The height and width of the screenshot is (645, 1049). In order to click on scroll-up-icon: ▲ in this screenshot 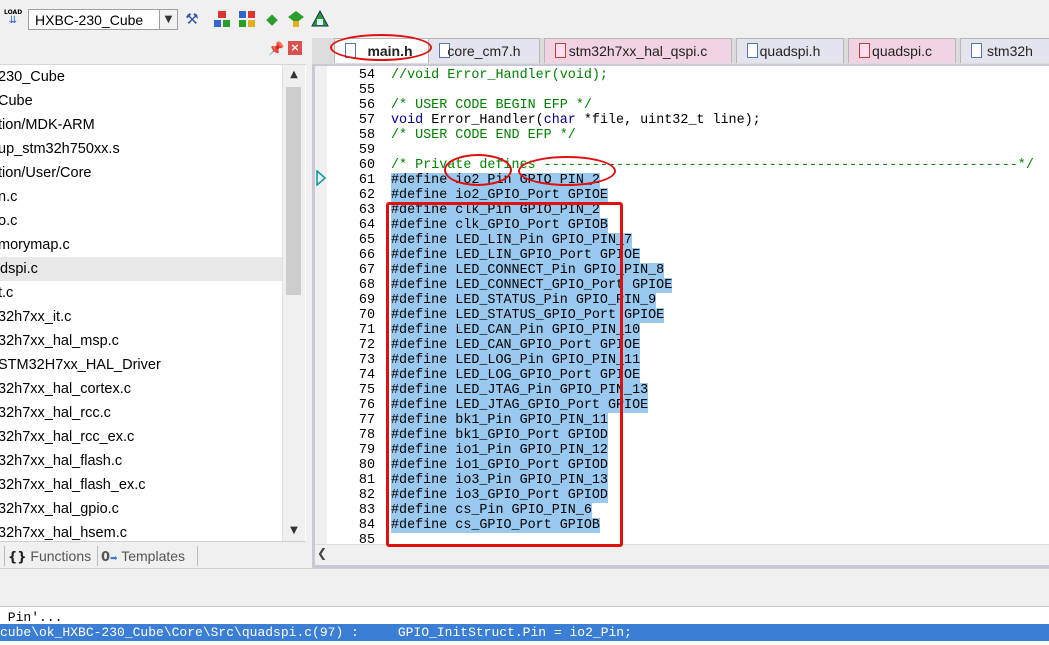, I will do `click(294, 75)`.